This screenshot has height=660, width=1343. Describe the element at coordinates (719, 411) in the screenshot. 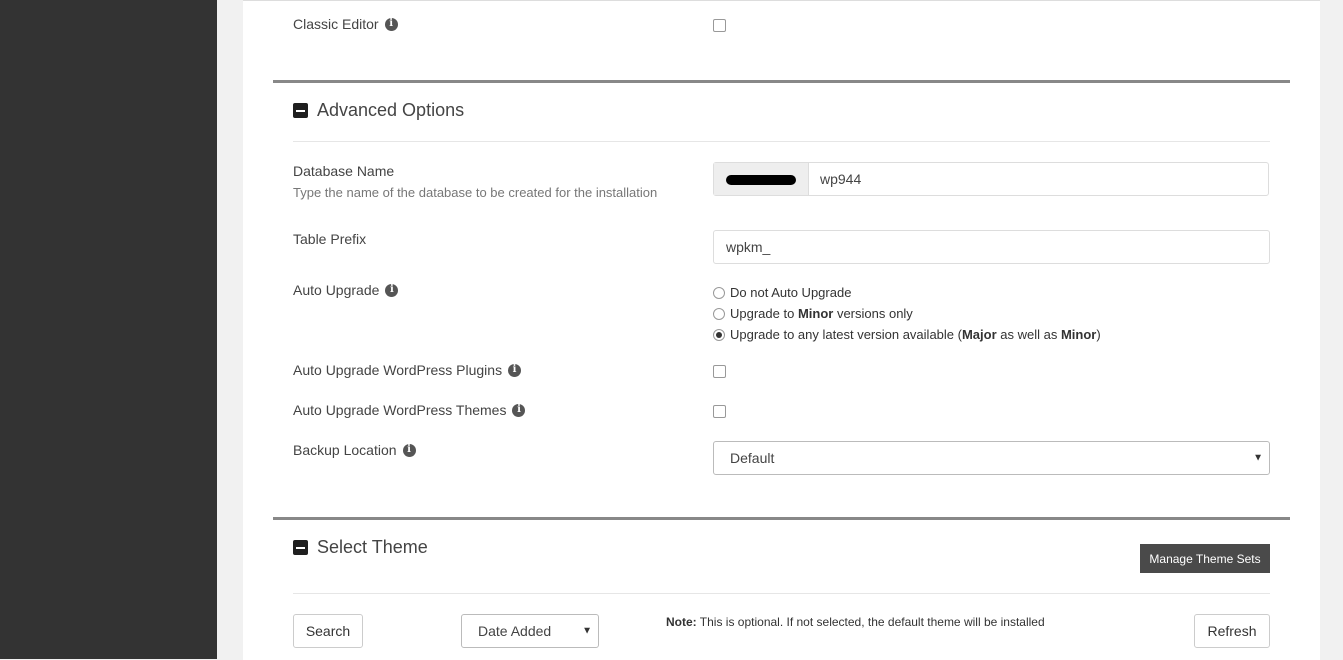

I see `auto-upgrade-themes-checkbox` at that location.